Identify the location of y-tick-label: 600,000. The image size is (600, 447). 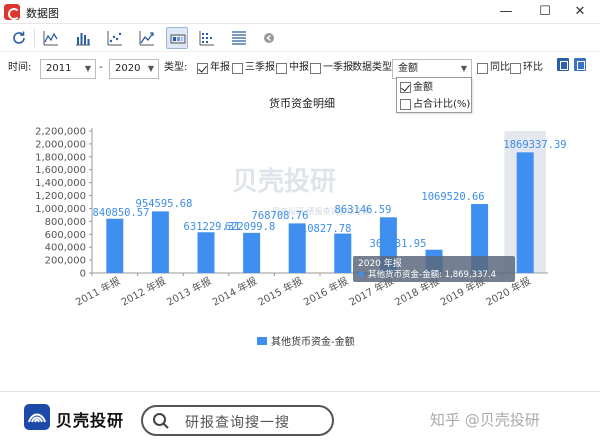
(65, 235).